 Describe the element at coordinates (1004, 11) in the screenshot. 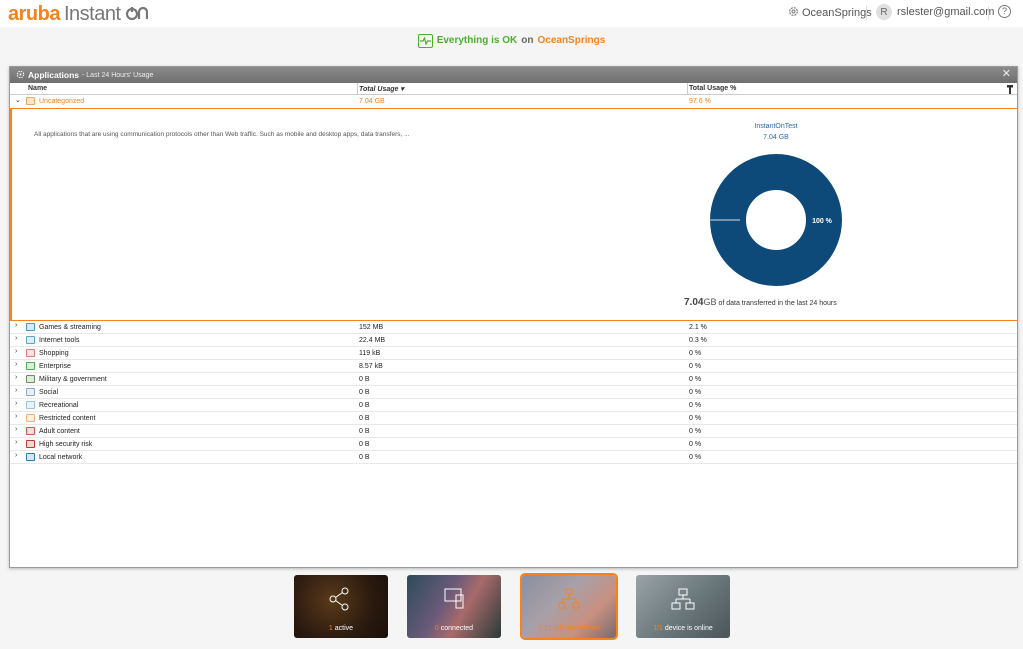

I see `help-icon: ?` at that location.